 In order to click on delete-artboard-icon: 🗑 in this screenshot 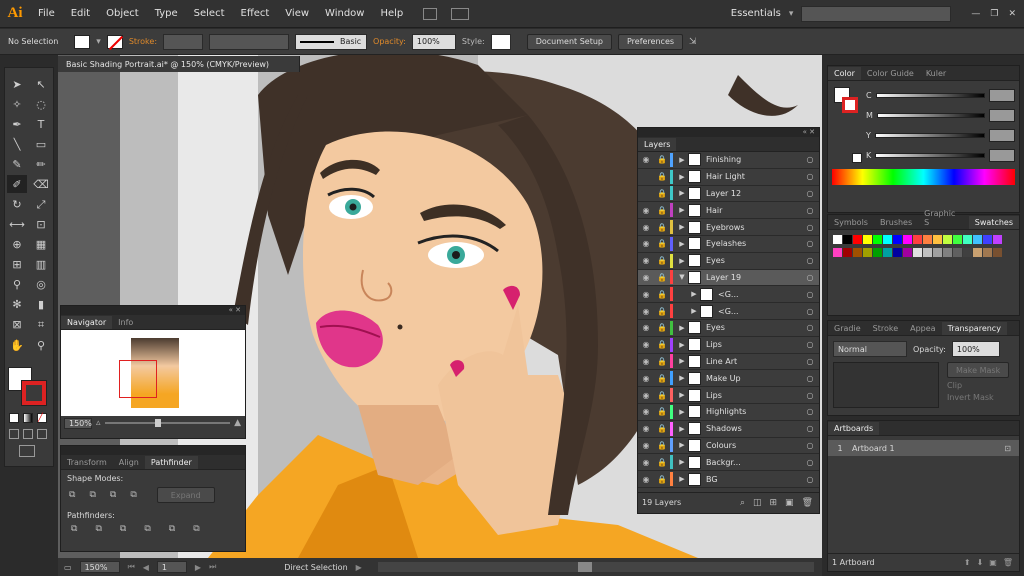, I will do `click(1008, 562)`.